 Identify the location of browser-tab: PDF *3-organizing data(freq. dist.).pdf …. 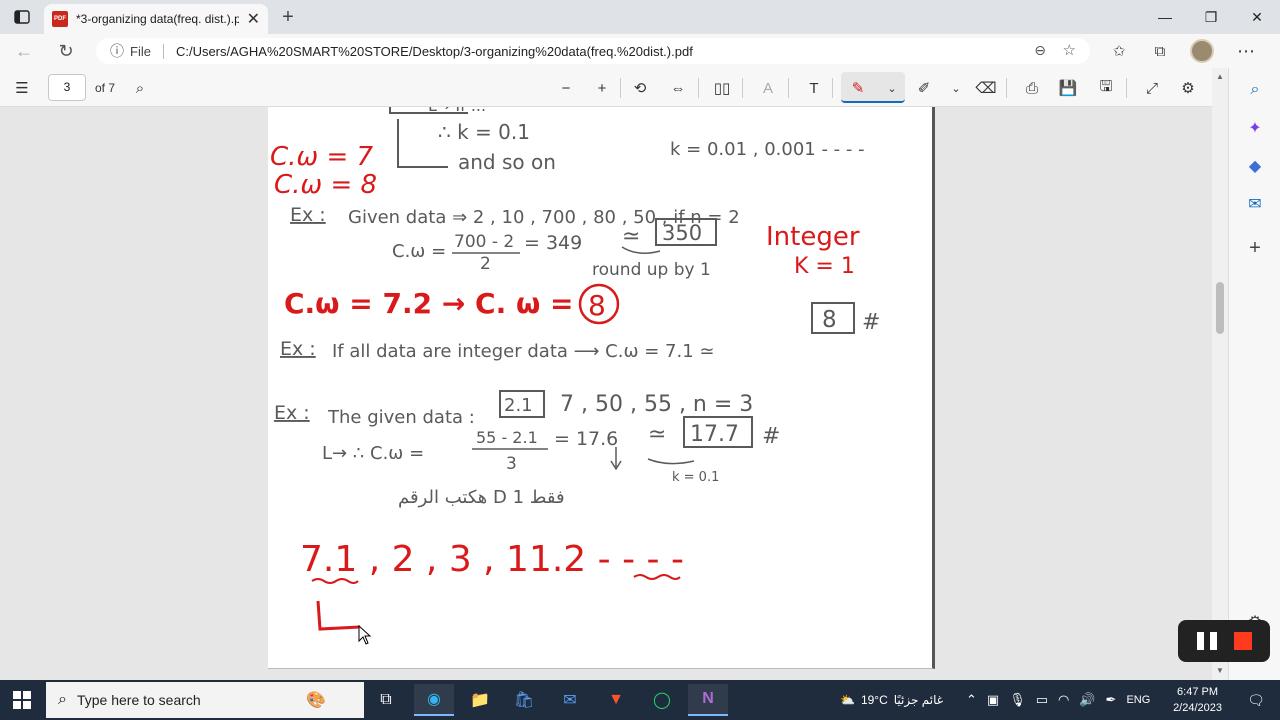
(156, 19).